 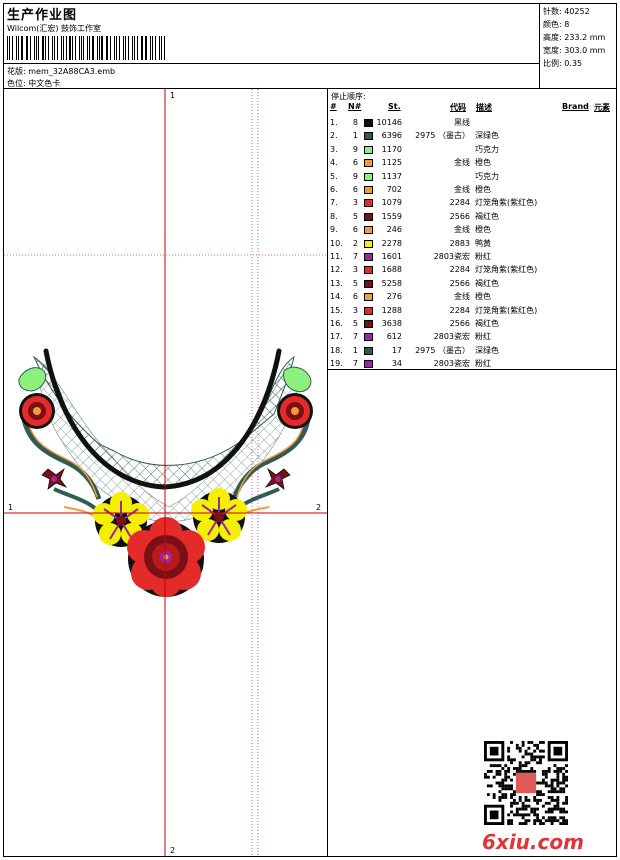 I want to click on row-stitches: 612, so click(x=394, y=337).